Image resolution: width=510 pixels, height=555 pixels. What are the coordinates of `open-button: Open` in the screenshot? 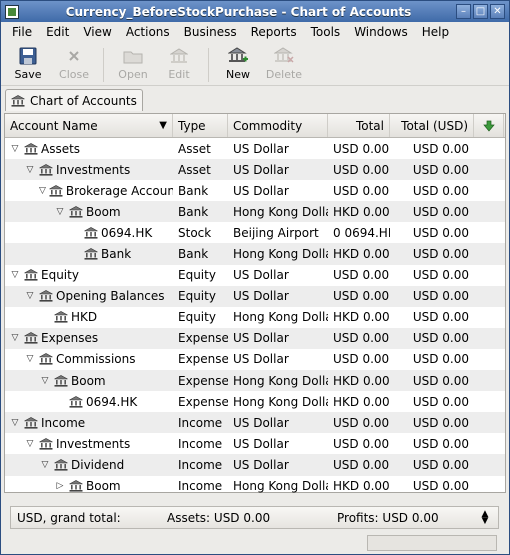 It's located at (133, 63).